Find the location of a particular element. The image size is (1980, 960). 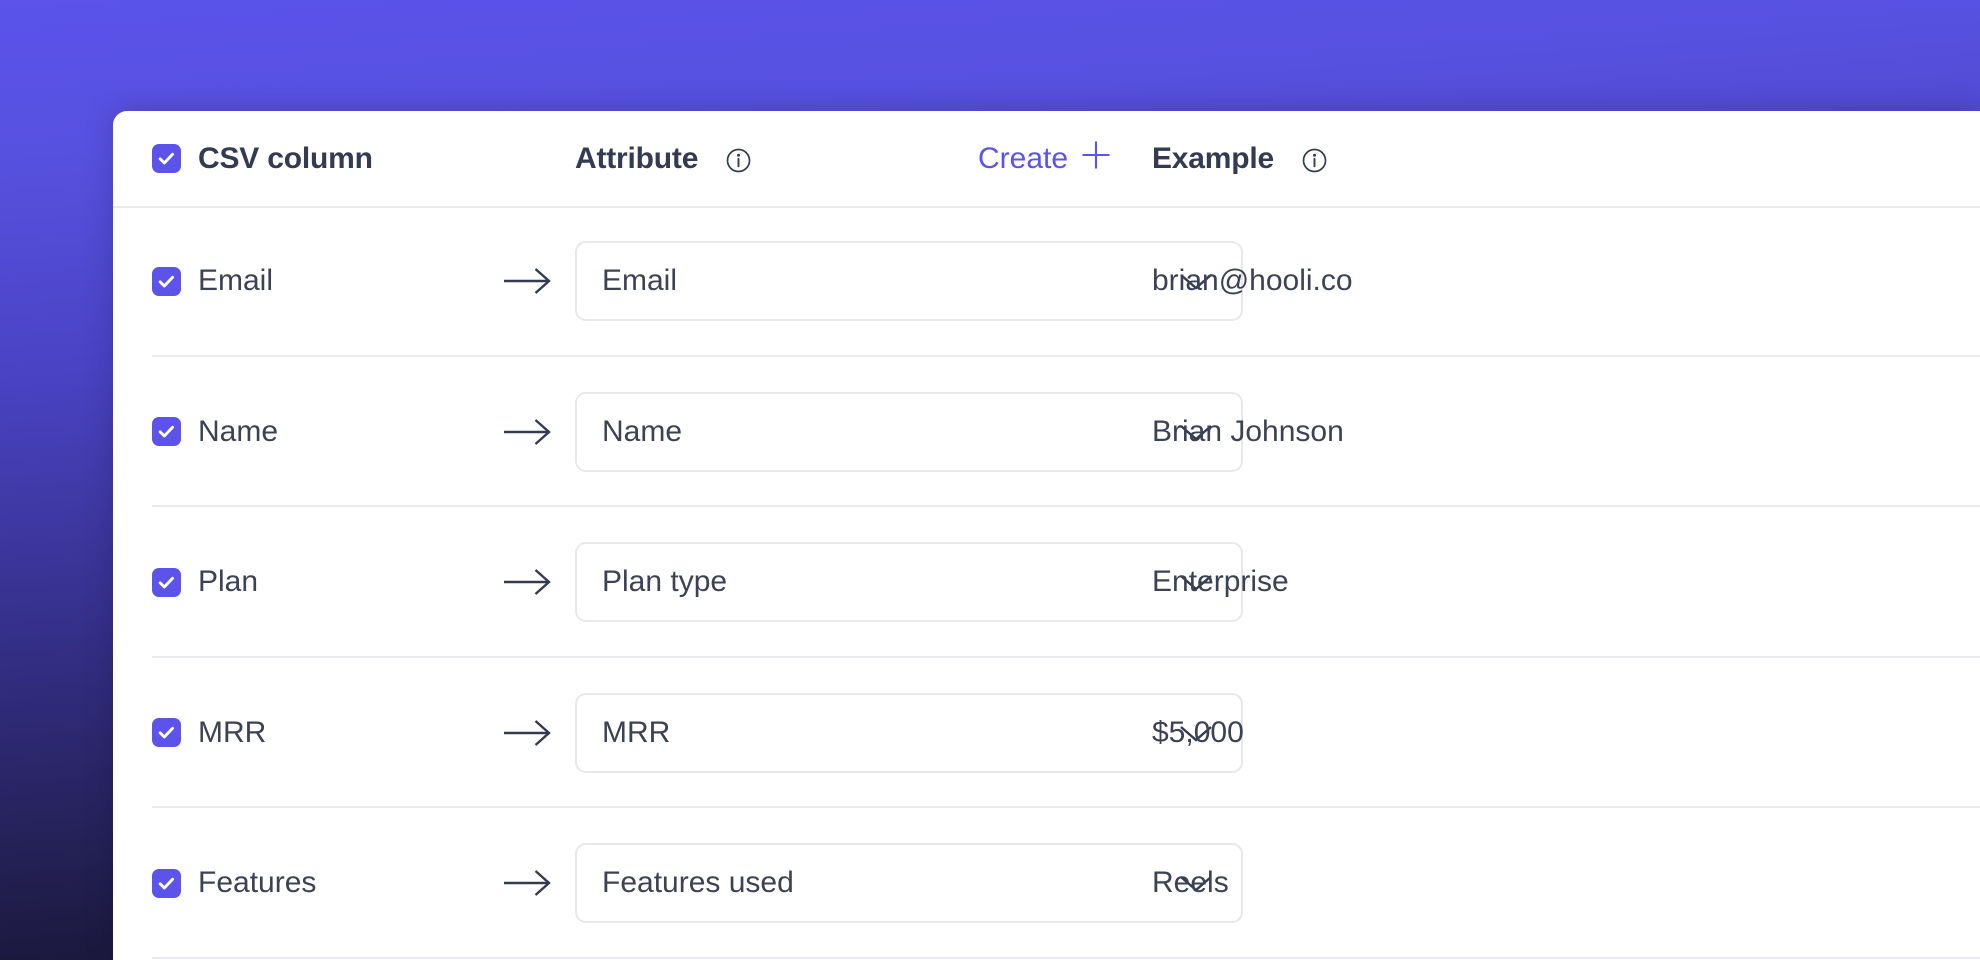

attribute-select: Email is located at coordinates (909, 281).